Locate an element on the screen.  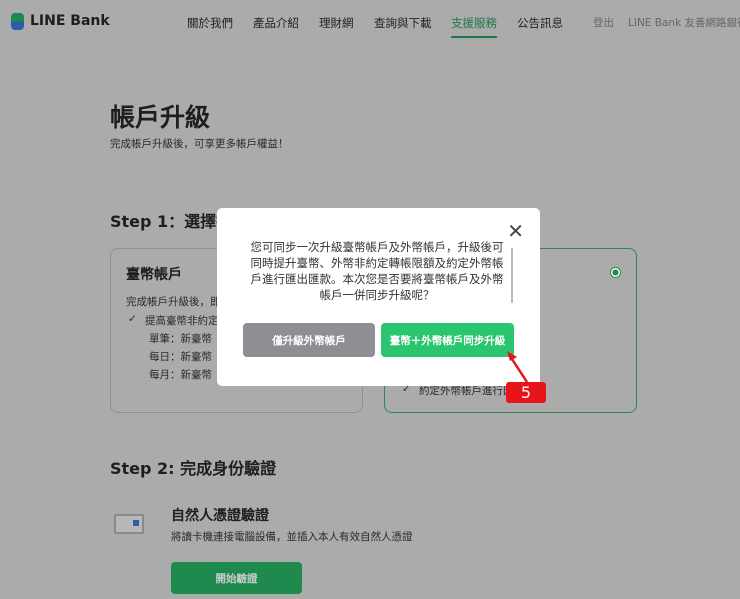
card-reader-icon is located at coordinates (129, 524).